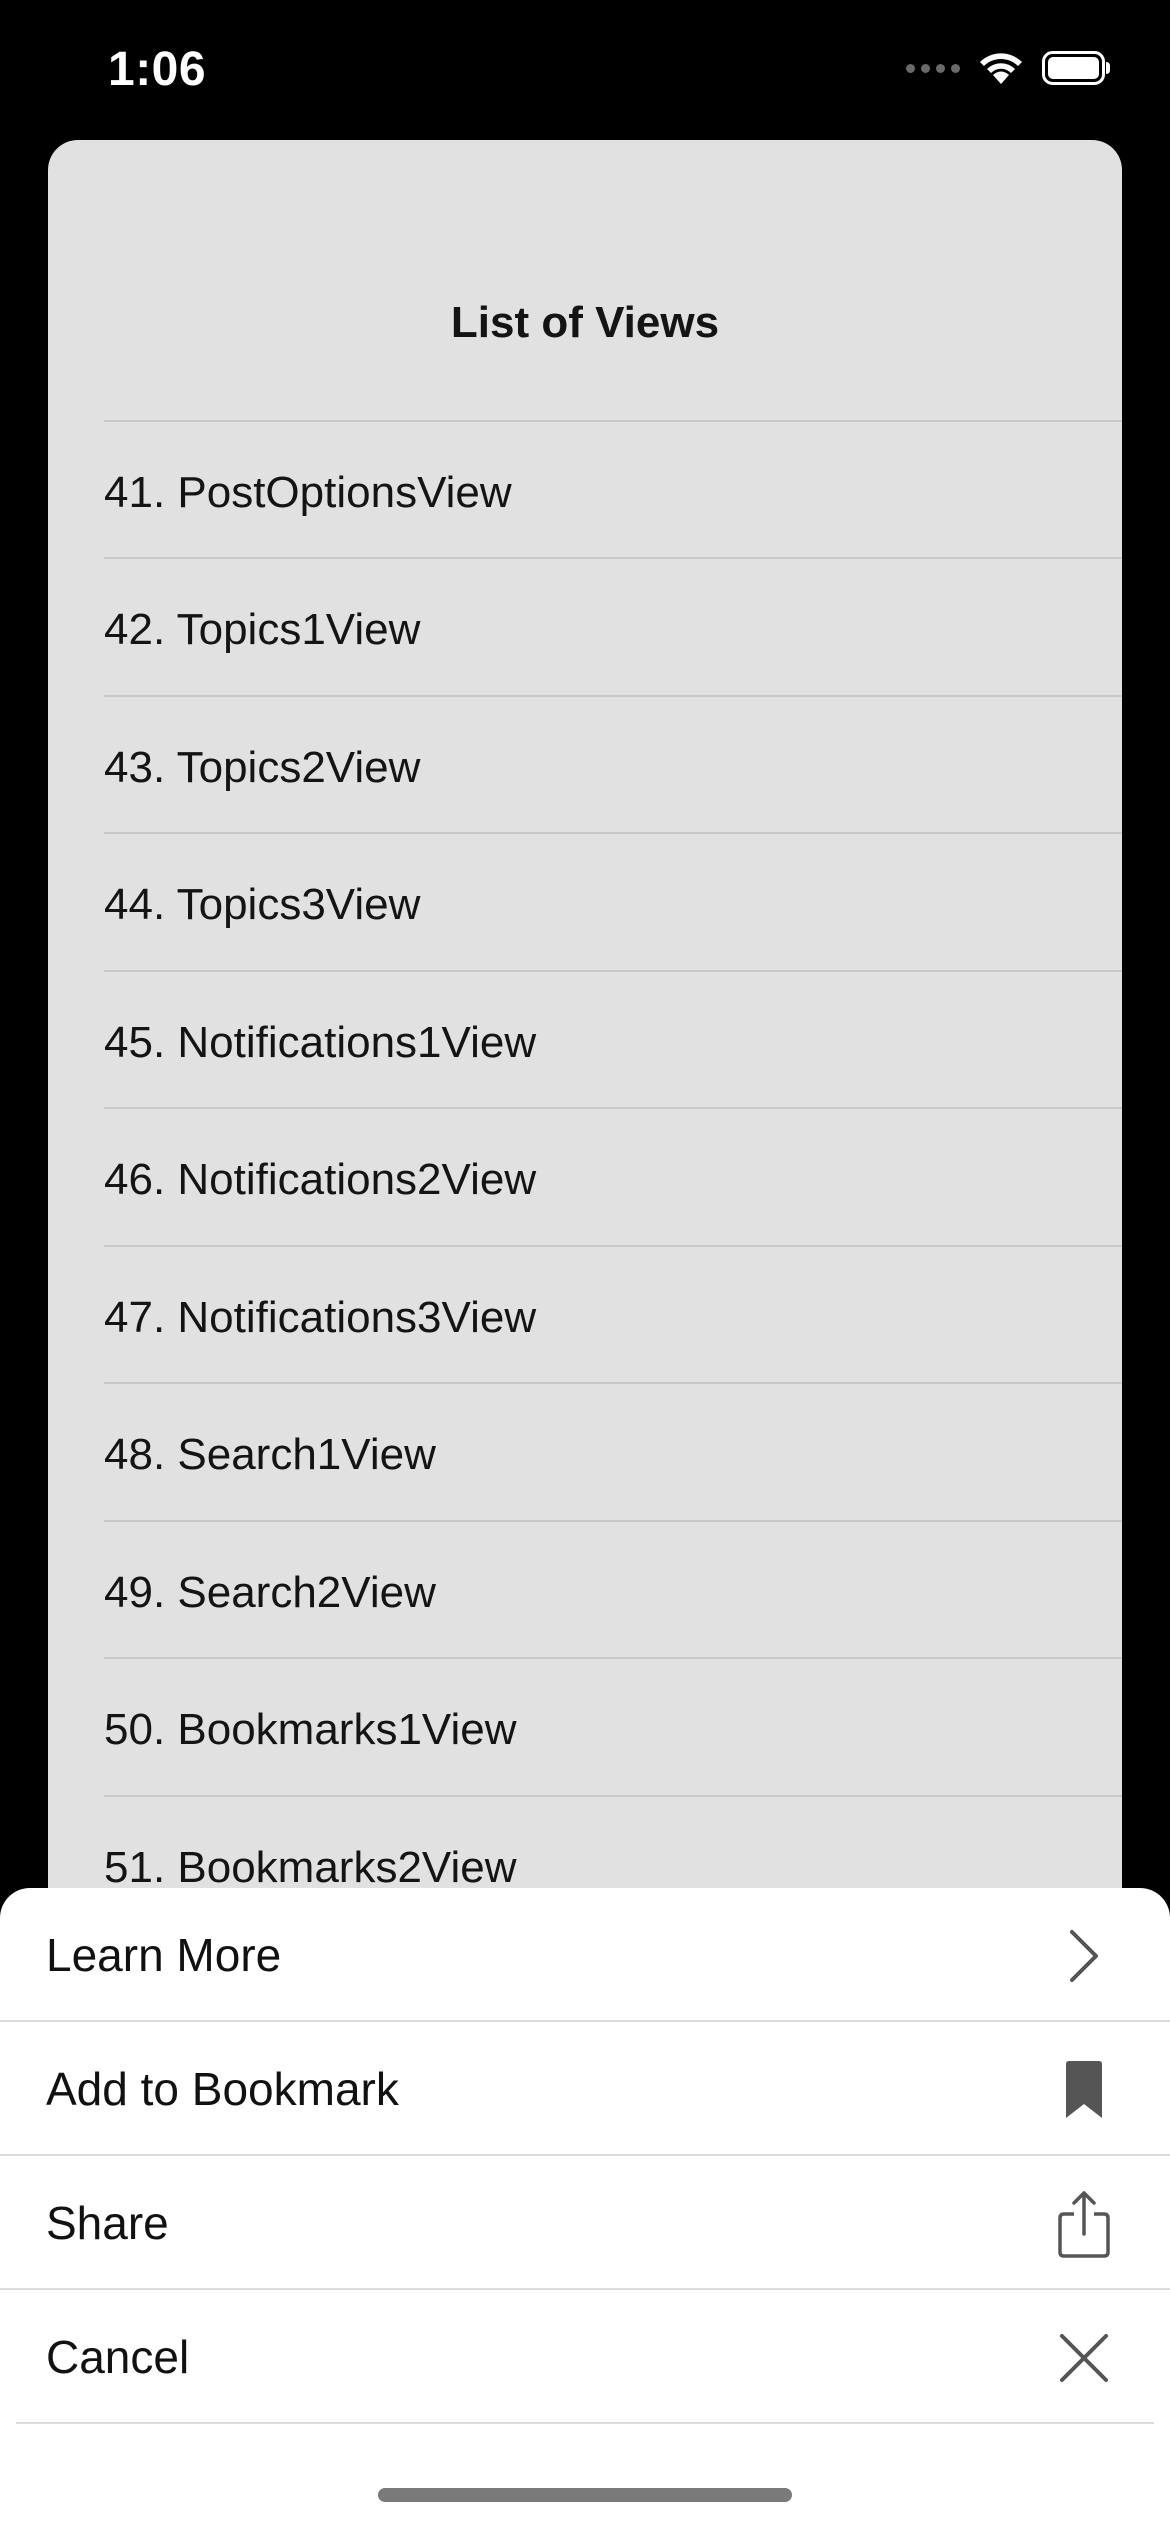 The image size is (1170, 2532). Describe the element at coordinates (262, 904) in the screenshot. I see `list-item-label: 44. Topics3View` at that location.